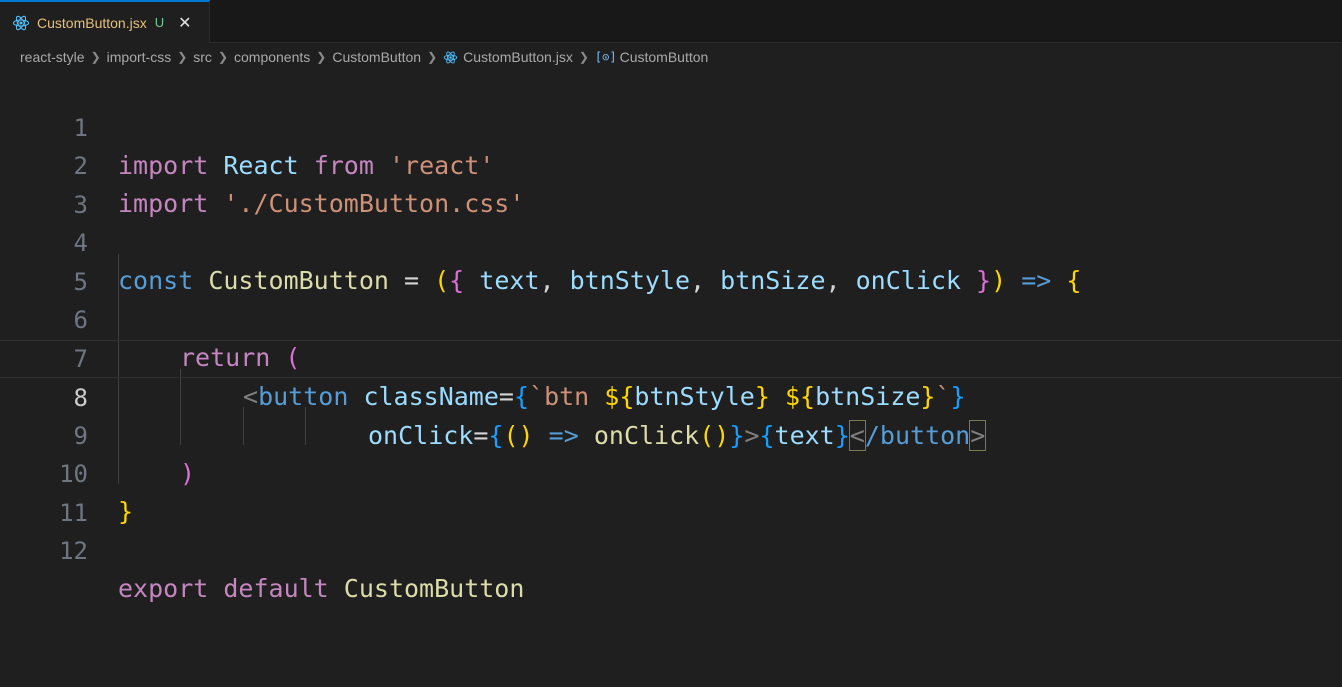  I want to click on tab-custombutton-jsx: CustomButton.jsx U ✕, so click(105, 21).